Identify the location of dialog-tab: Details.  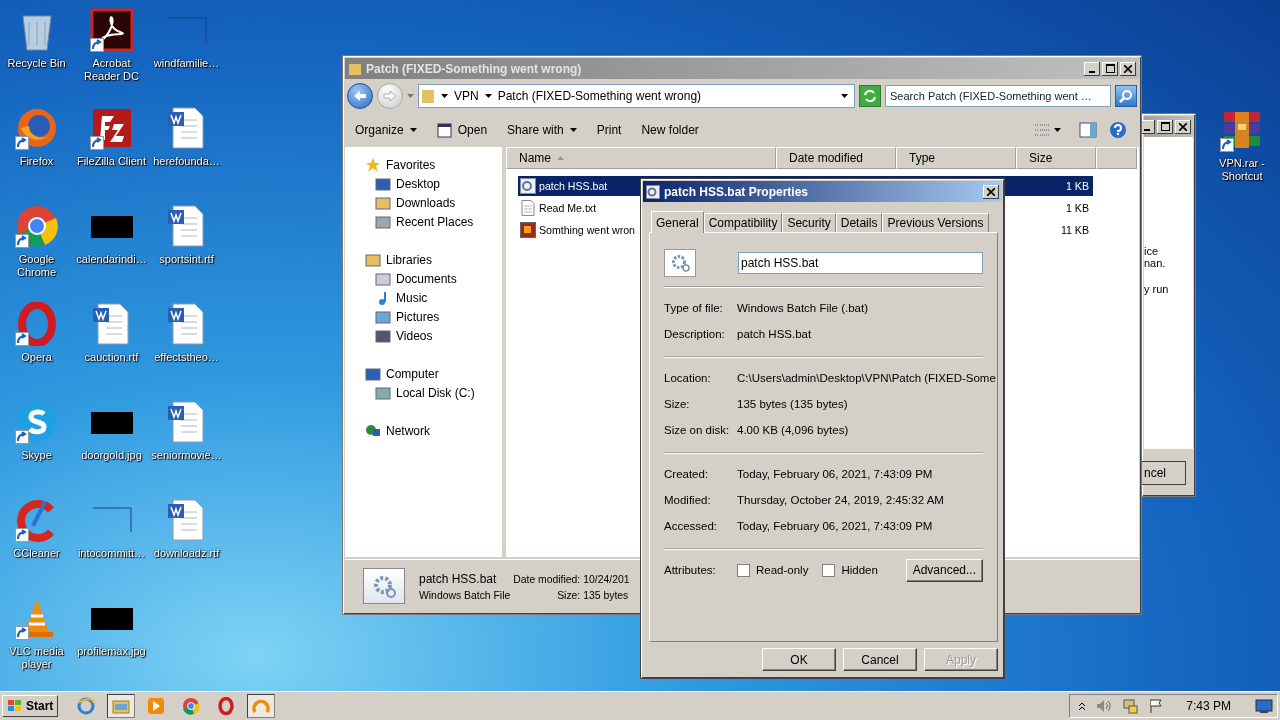
(859, 222).